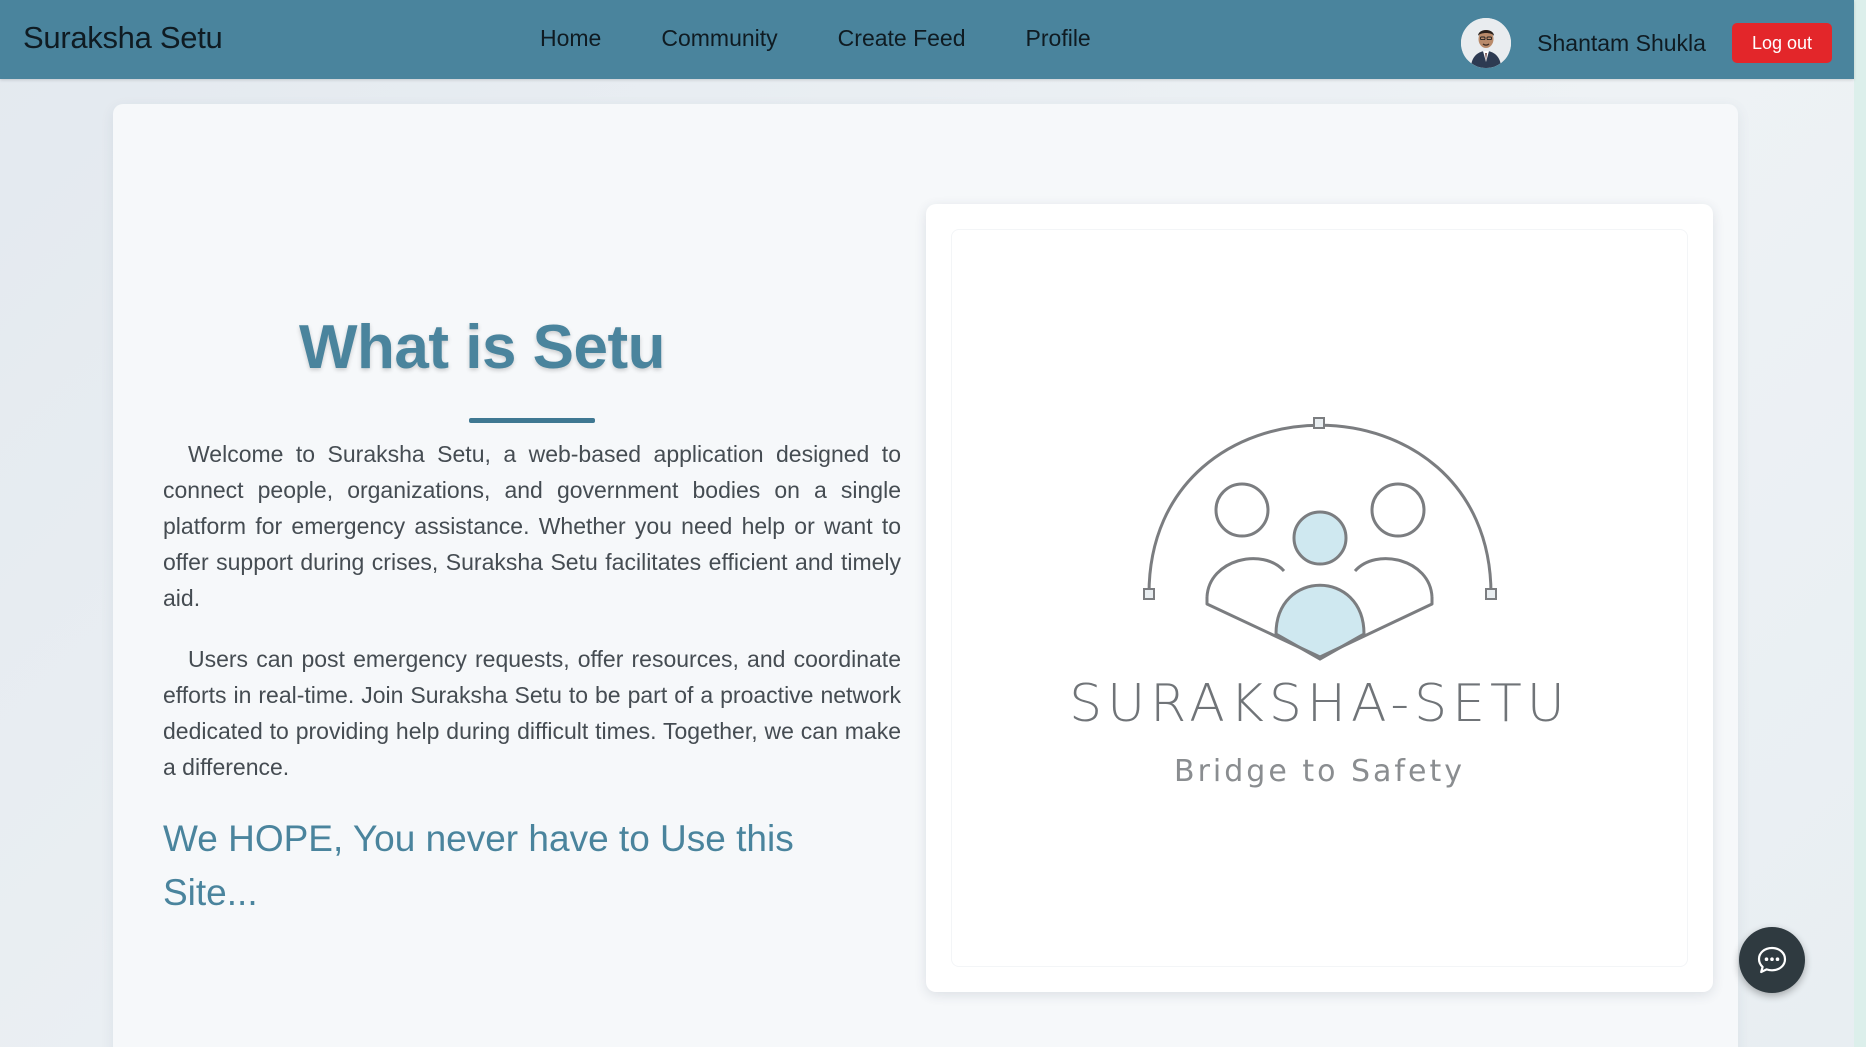 This screenshot has width=1866, height=1047. What do you see at coordinates (570, 38) in the screenshot?
I see `nav-item-home: Home` at bounding box center [570, 38].